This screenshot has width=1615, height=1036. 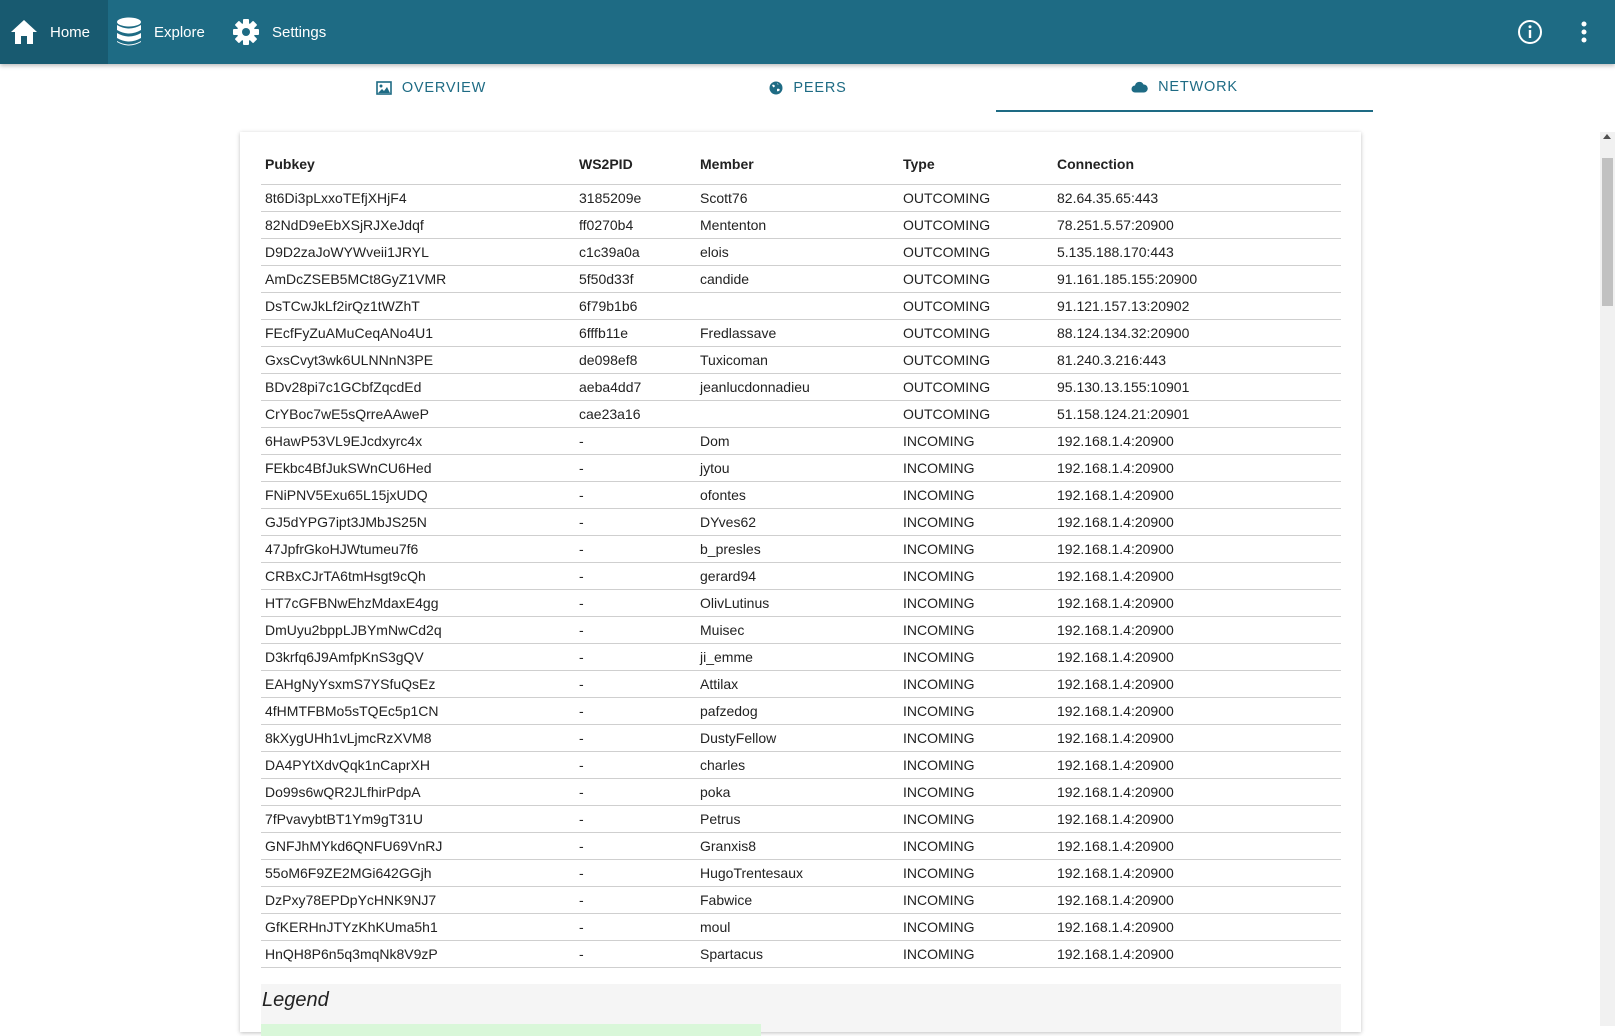 What do you see at coordinates (797, 522) in the screenshot?
I see `member-cell: DYves62` at bounding box center [797, 522].